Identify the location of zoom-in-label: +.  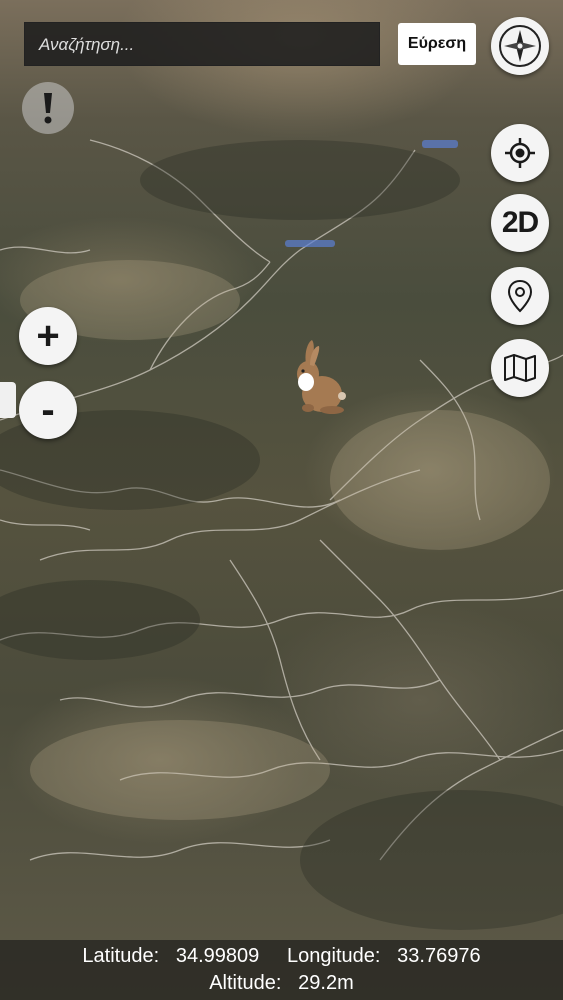
(48, 336).